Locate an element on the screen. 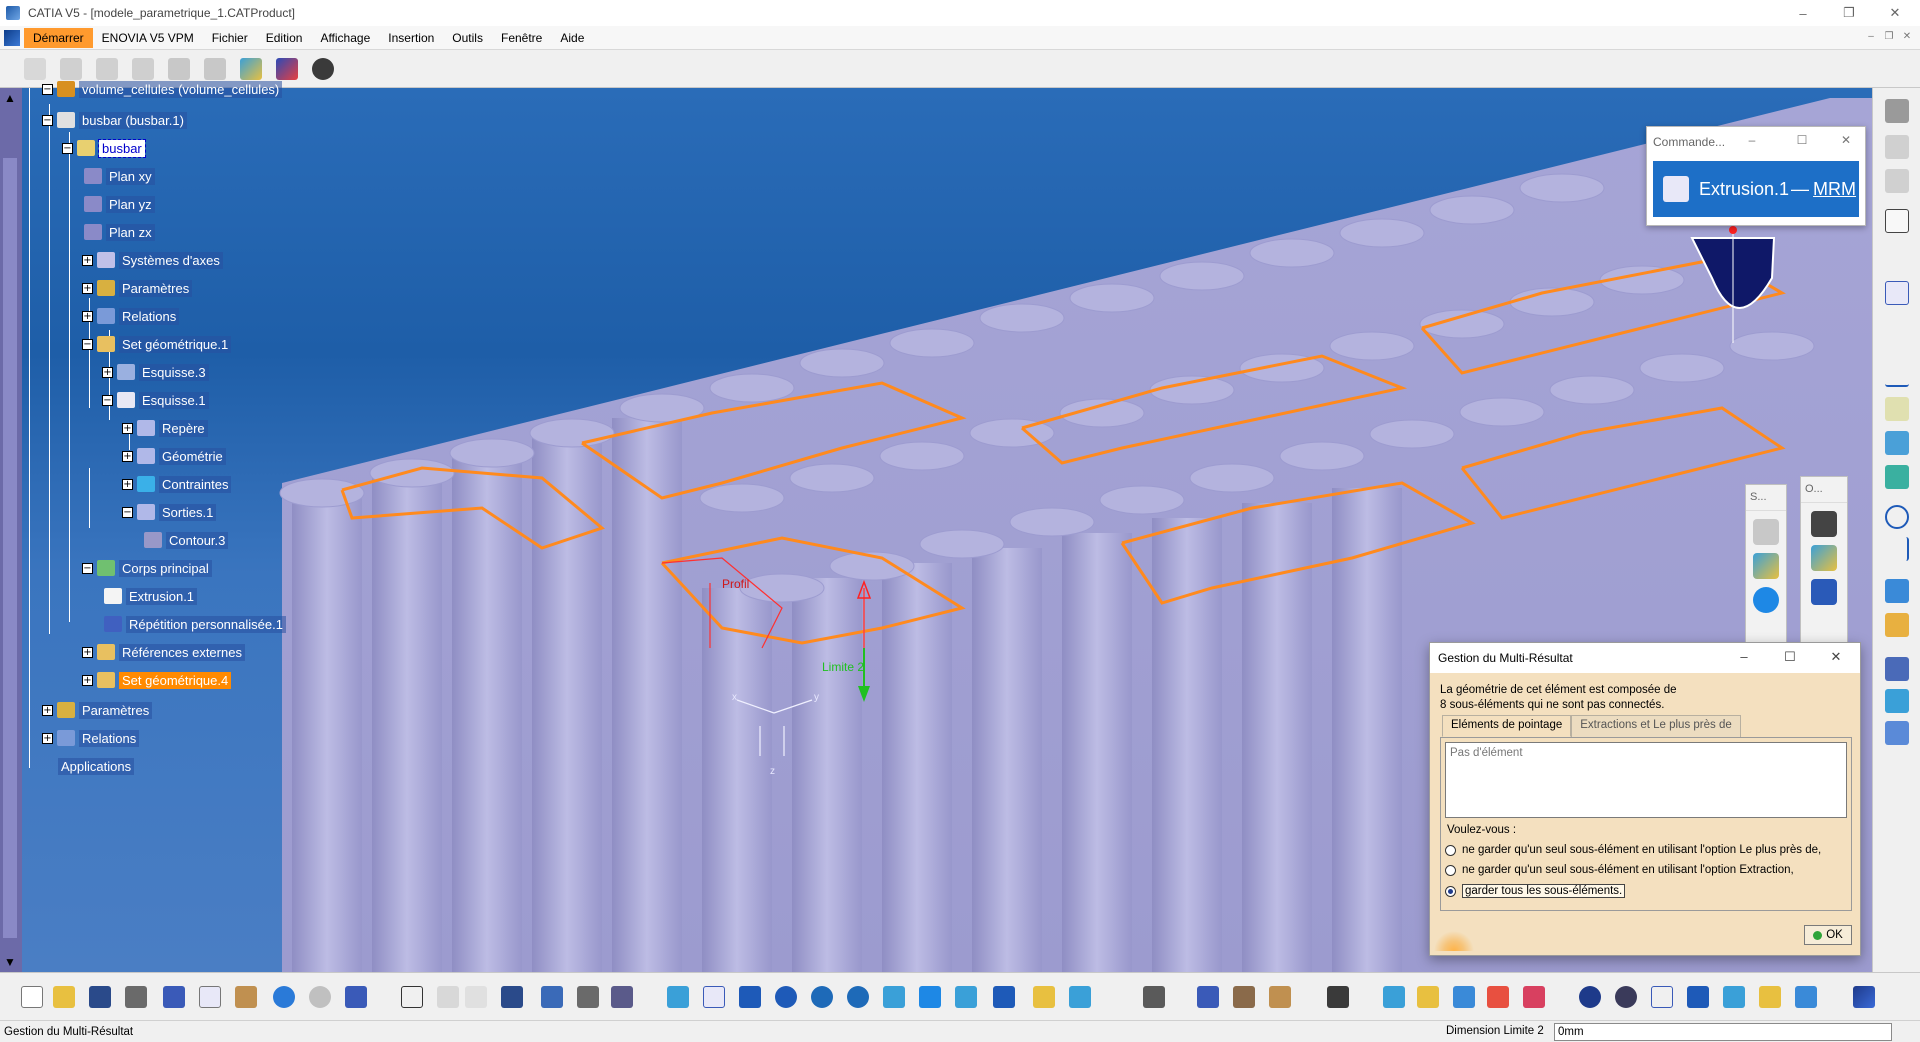 Image resolution: width=1920 pixels, height=1042 pixels. new-document-icon is located at coordinates (32, 997).